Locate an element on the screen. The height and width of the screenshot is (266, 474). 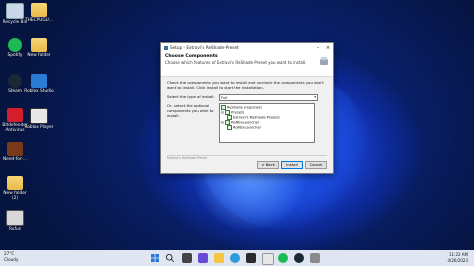
icon-label: Rufus is located at coordinates (15, 229).